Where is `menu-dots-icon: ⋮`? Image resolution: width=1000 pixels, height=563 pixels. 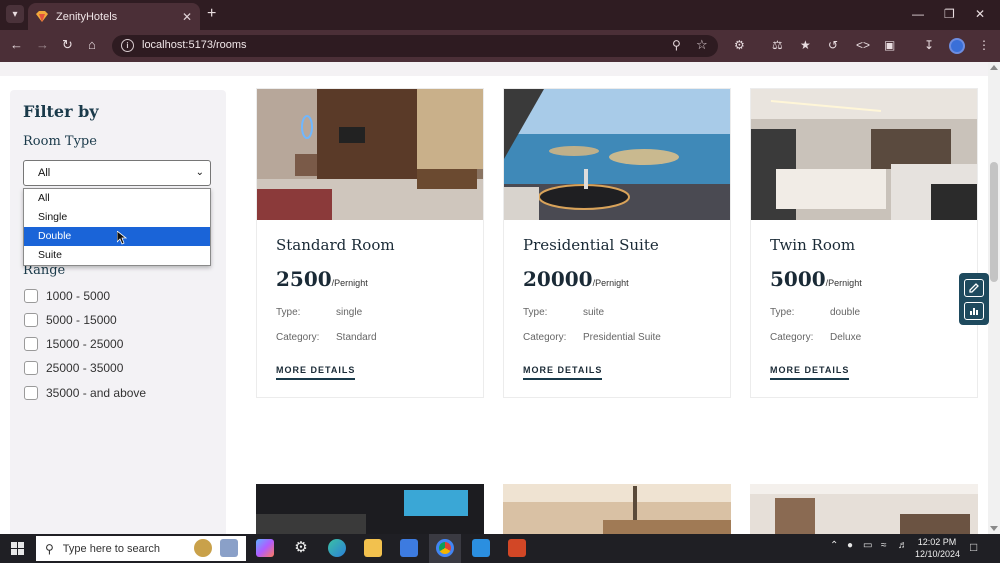 menu-dots-icon: ⋮ is located at coordinates (984, 45).